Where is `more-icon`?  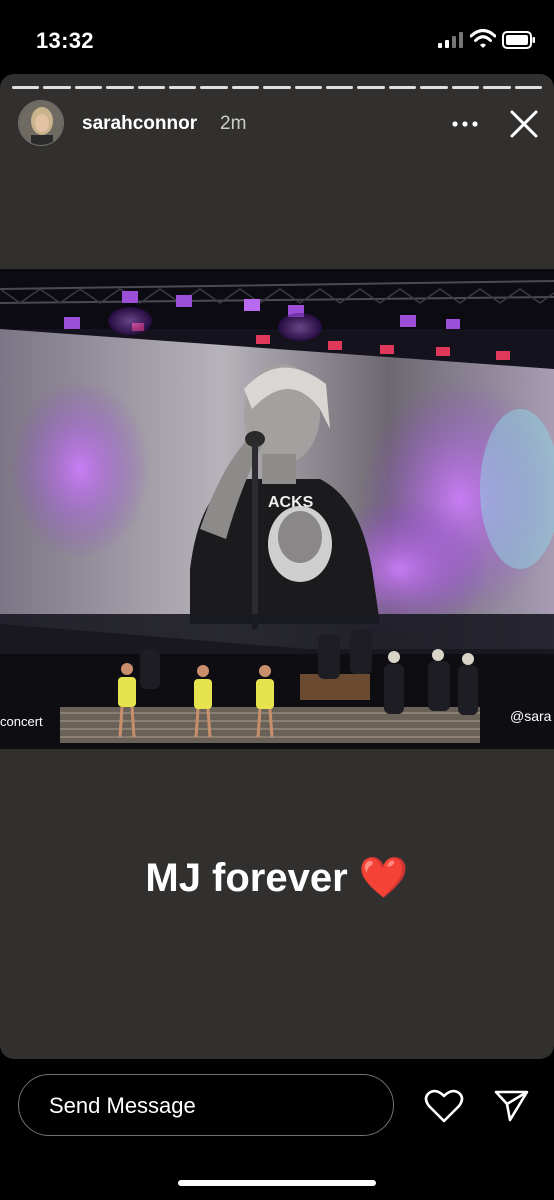 more-icon is located at coordinates (465, 124).